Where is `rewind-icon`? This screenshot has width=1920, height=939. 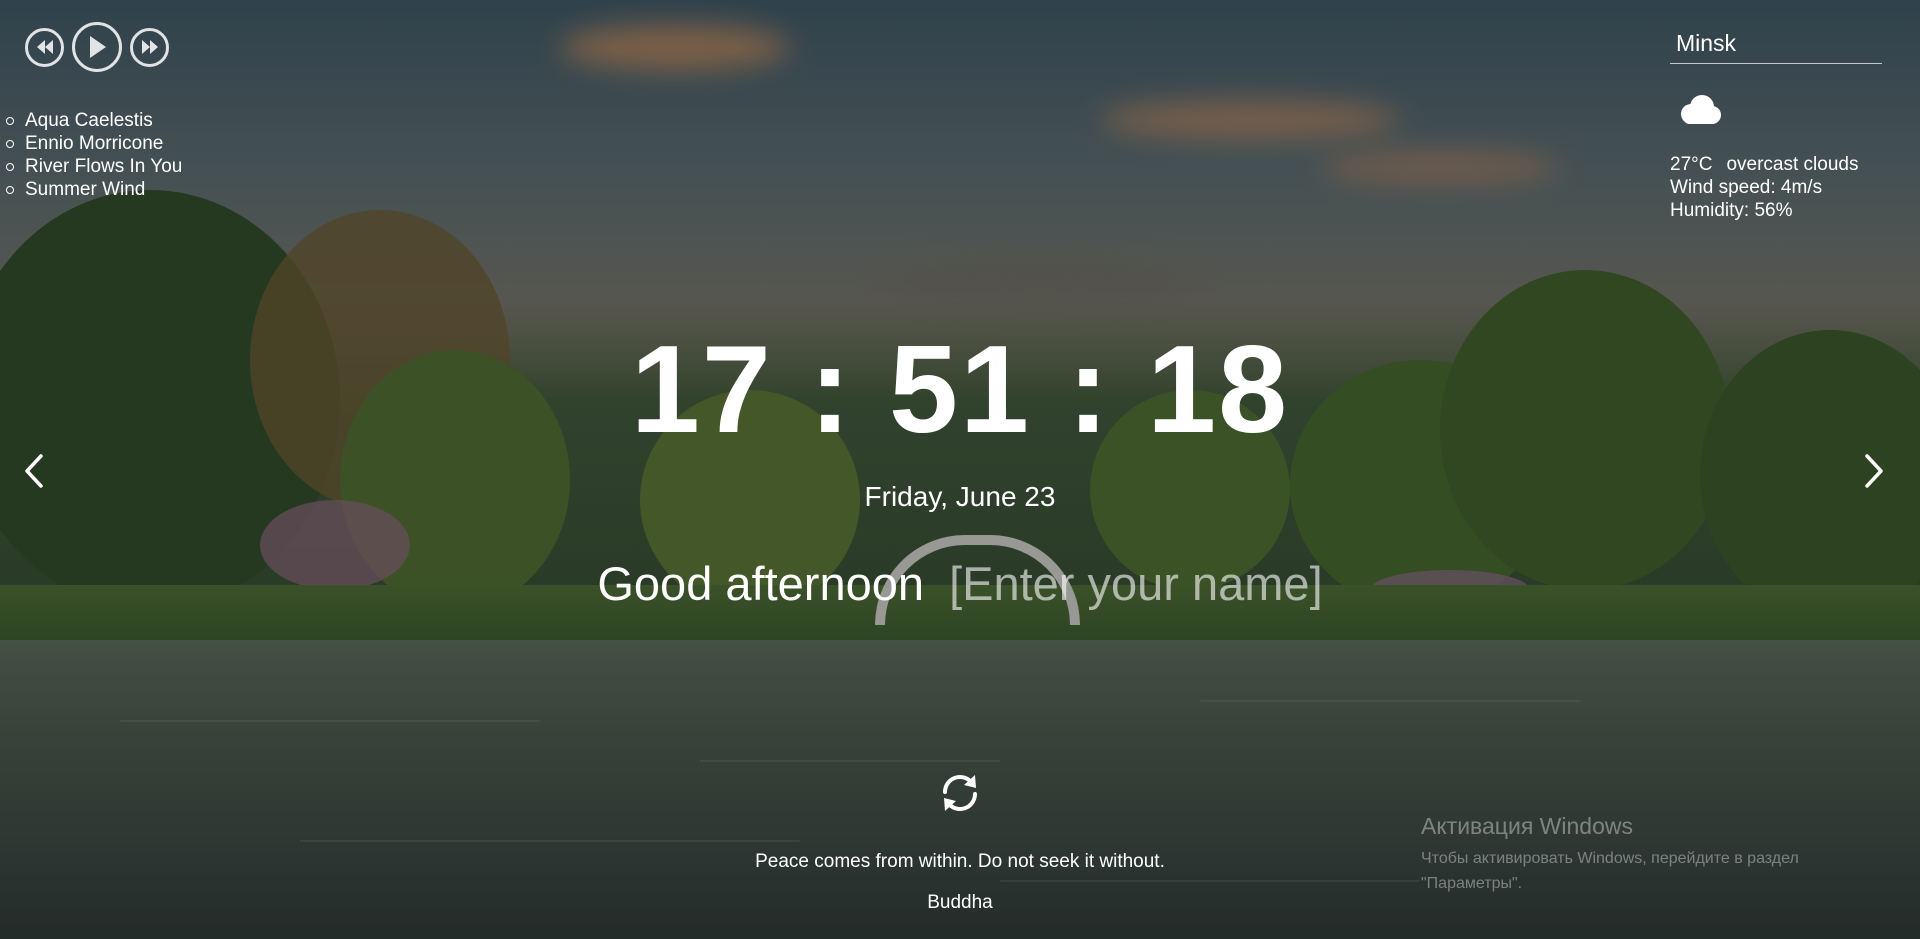 rewind-icon is located at coordinates (44, 47).